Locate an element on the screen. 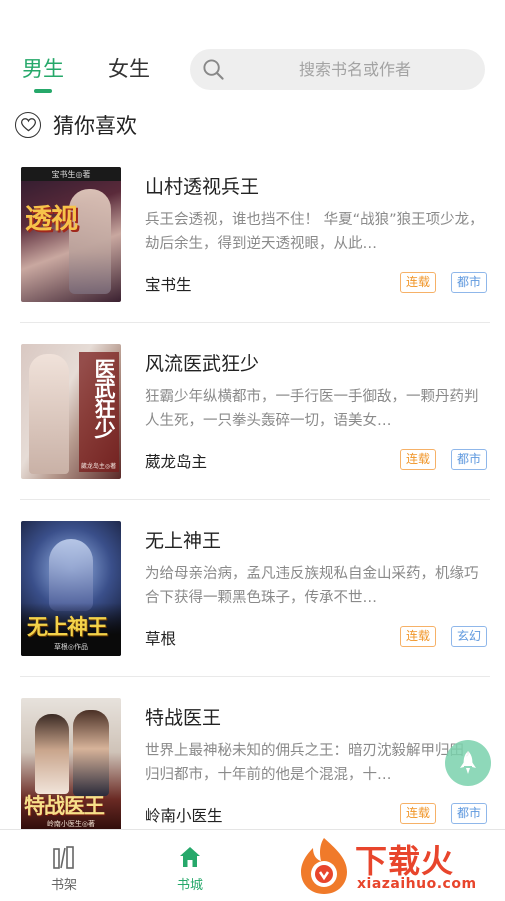 Image resolution: width=505 pixels, height=901 pixels. floating-rocket-button is located at coordinates (468, 763).